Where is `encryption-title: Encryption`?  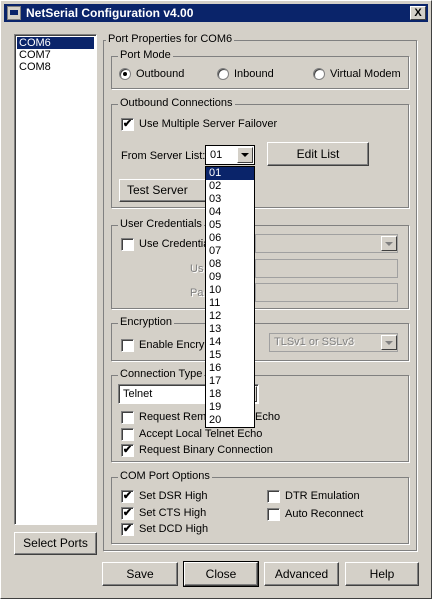
encryption-title: Encryption is located at coordinates (146, 322).